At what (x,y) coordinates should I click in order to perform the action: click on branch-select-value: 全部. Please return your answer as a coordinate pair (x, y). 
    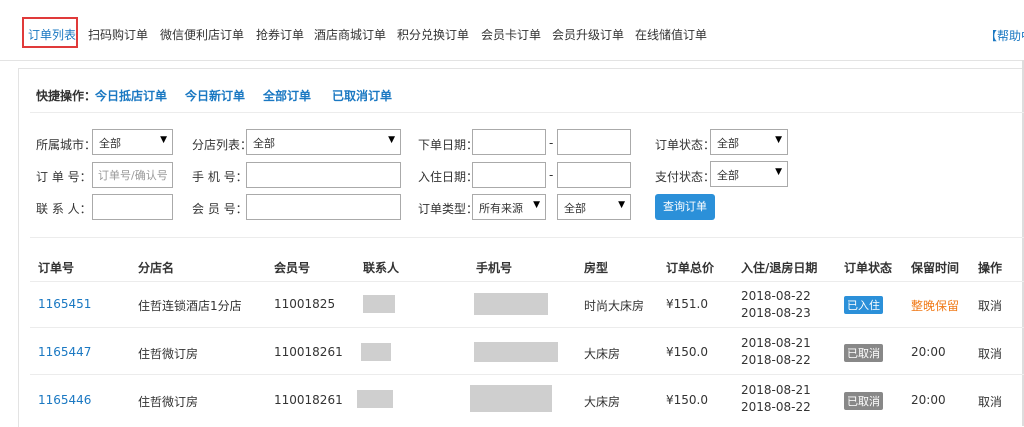
    Looking at the image, I should click on (264, 143).